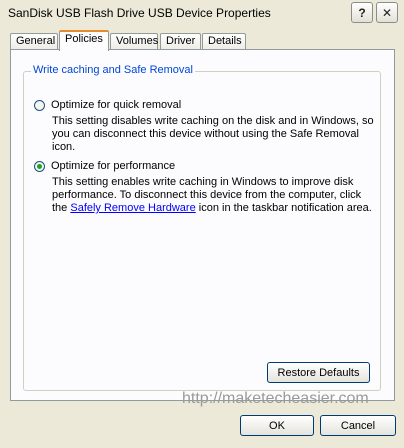  I want to click on tab-label: Policies, so click(84, 39).